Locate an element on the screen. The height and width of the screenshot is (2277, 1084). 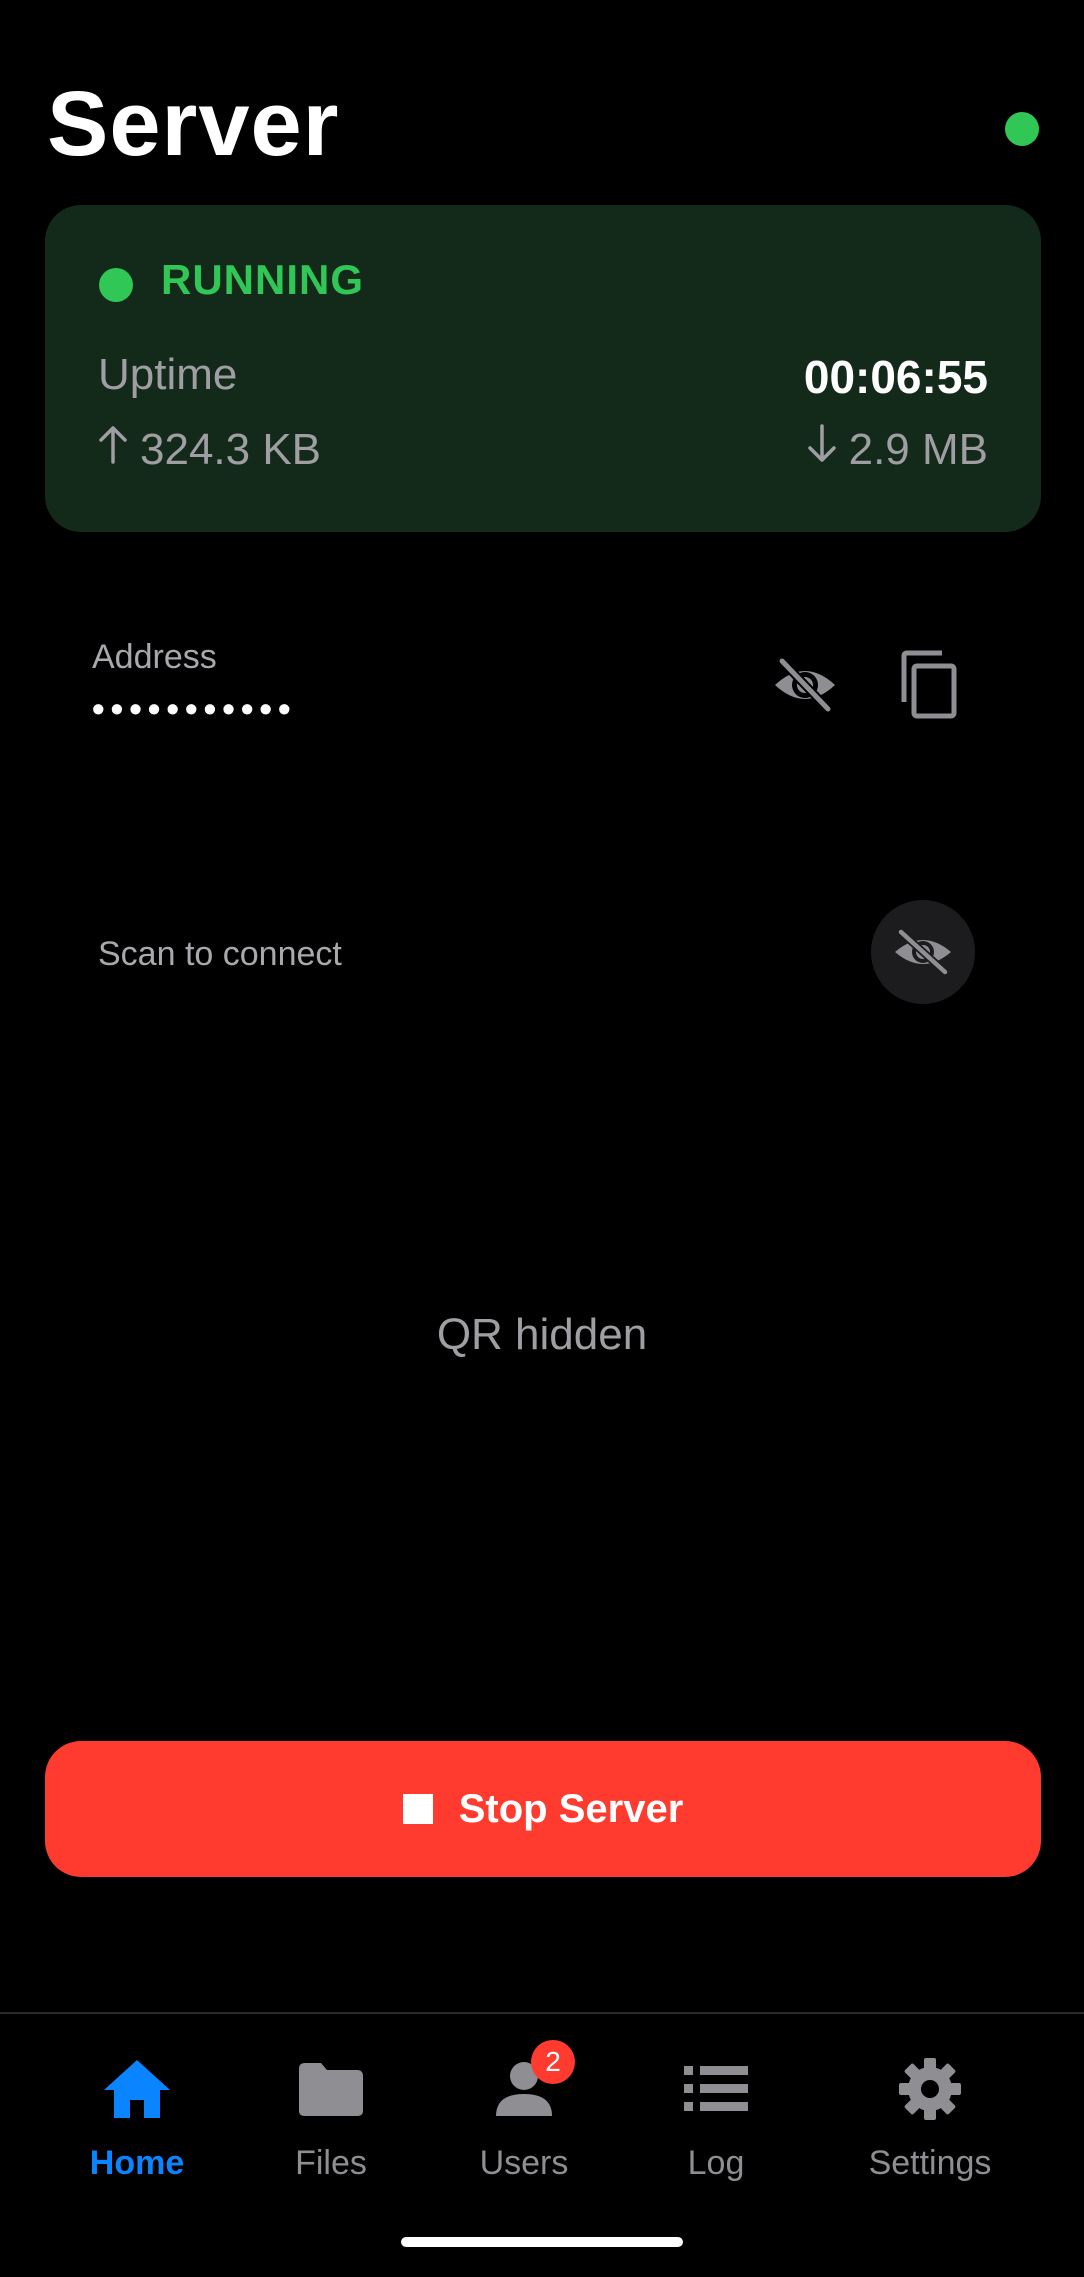
running-dot is located at coordinates (116, 285).